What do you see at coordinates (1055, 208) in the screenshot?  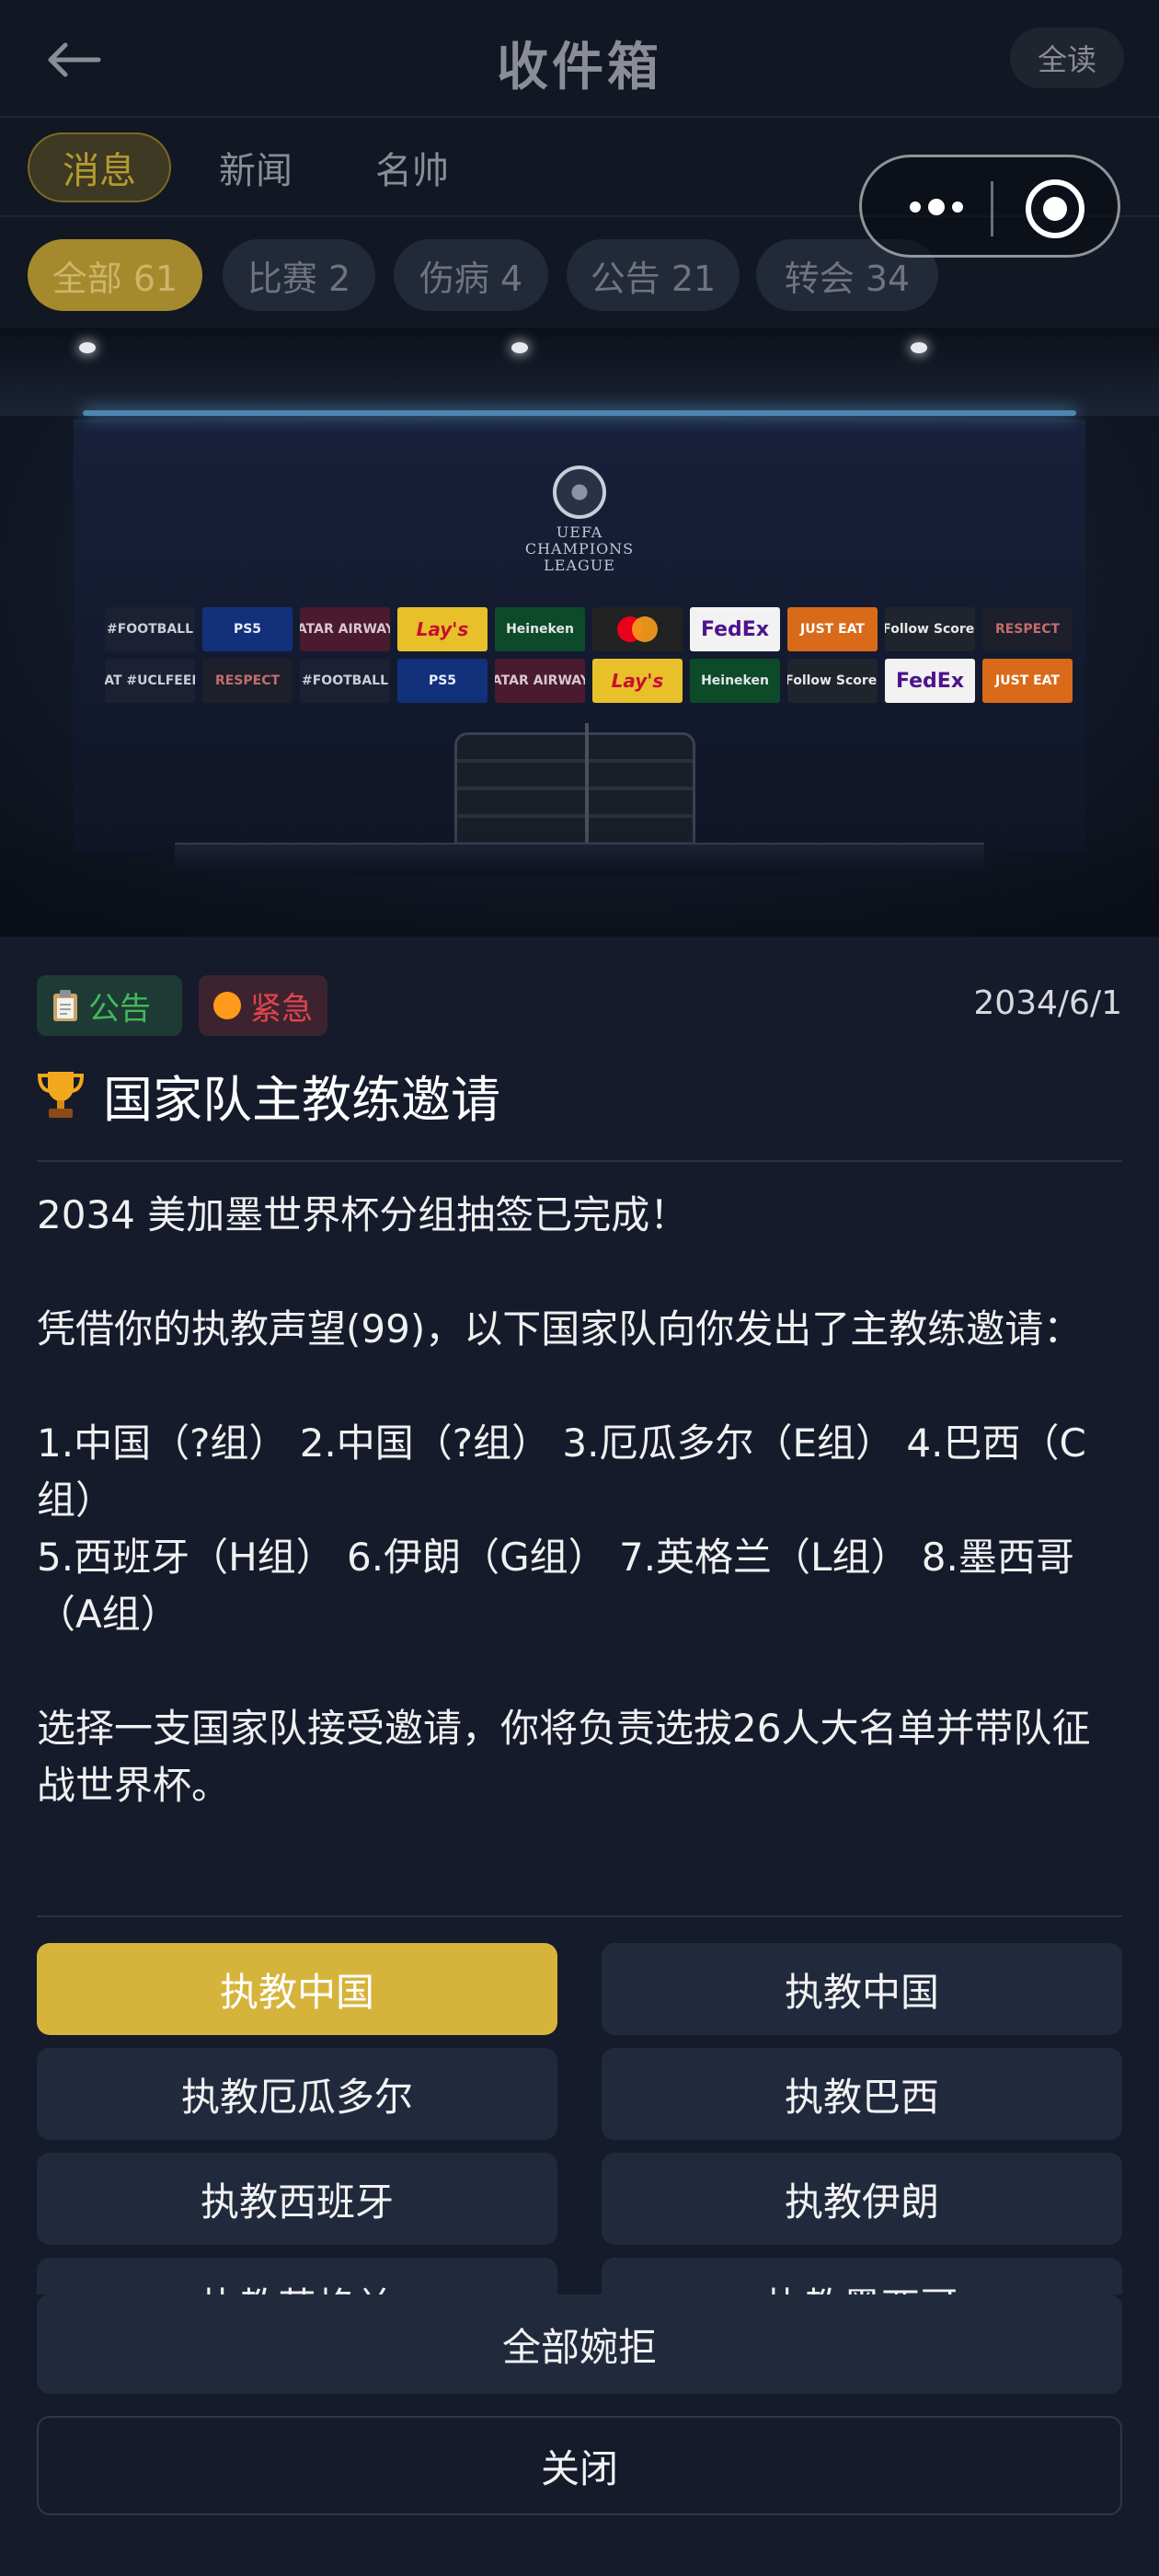 I see `close-mini-program-button` at bounding box center [1055, 208].